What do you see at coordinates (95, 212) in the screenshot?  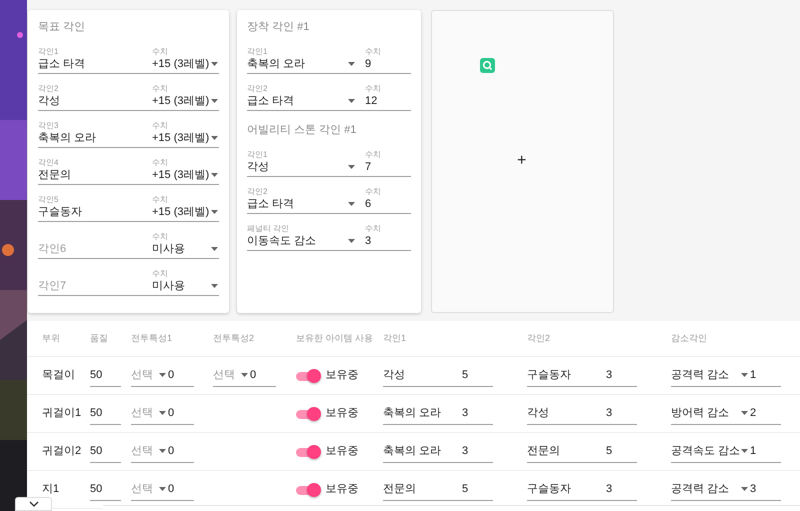 I see `engraving-select: 구슬동자` at bounding box center [95, 212].